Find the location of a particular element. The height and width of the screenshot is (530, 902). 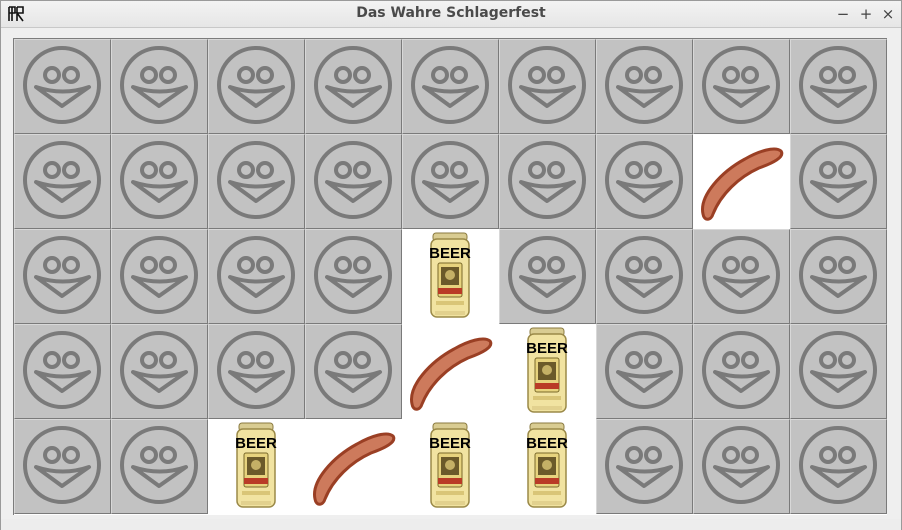

window-title: Das Wahre Schlagerfest is located at coordinates (451, 13).